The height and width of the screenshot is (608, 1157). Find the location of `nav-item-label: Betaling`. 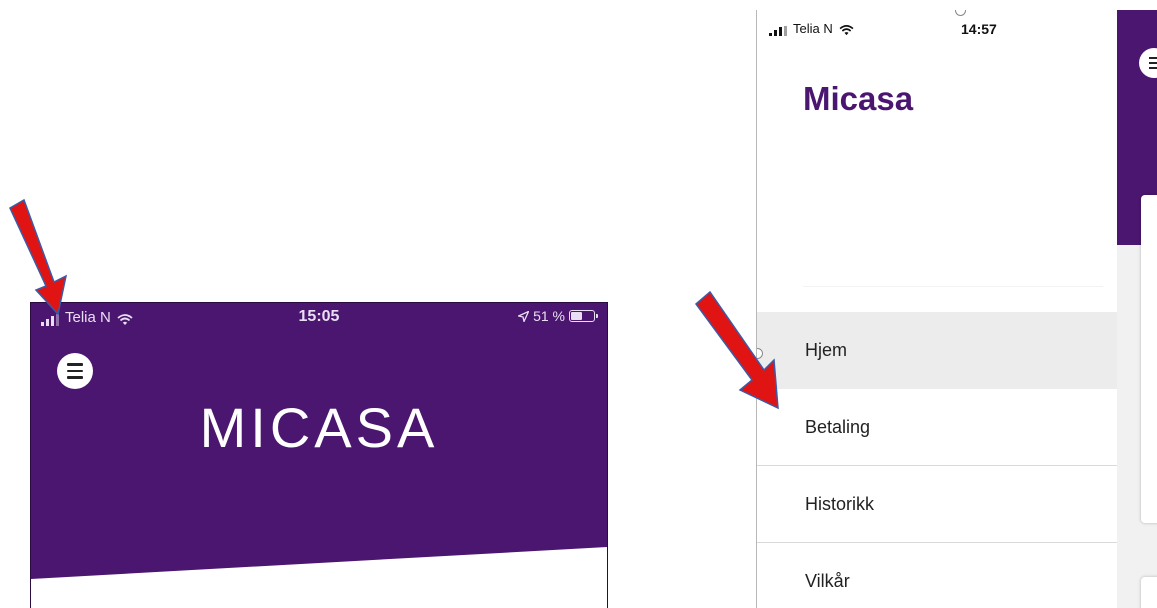

nav-item-label: Betaling is located at coordinates (838, 426).